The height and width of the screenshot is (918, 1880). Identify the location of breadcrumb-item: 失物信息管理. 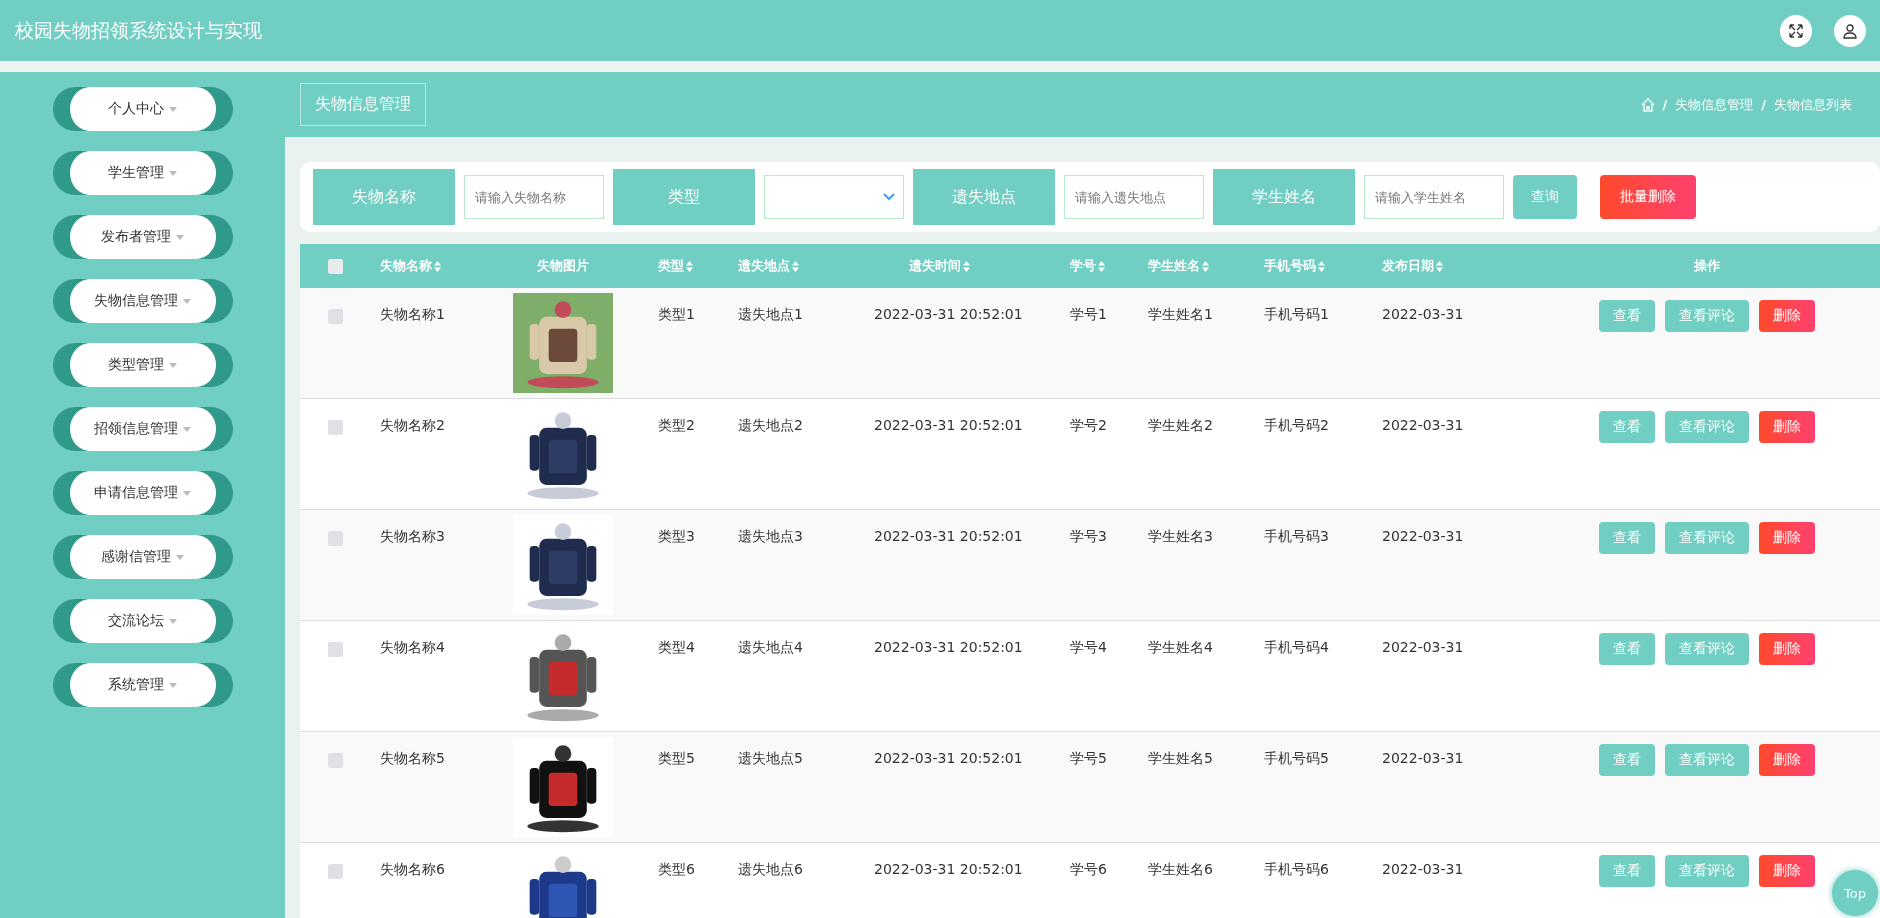
(1714, 104).